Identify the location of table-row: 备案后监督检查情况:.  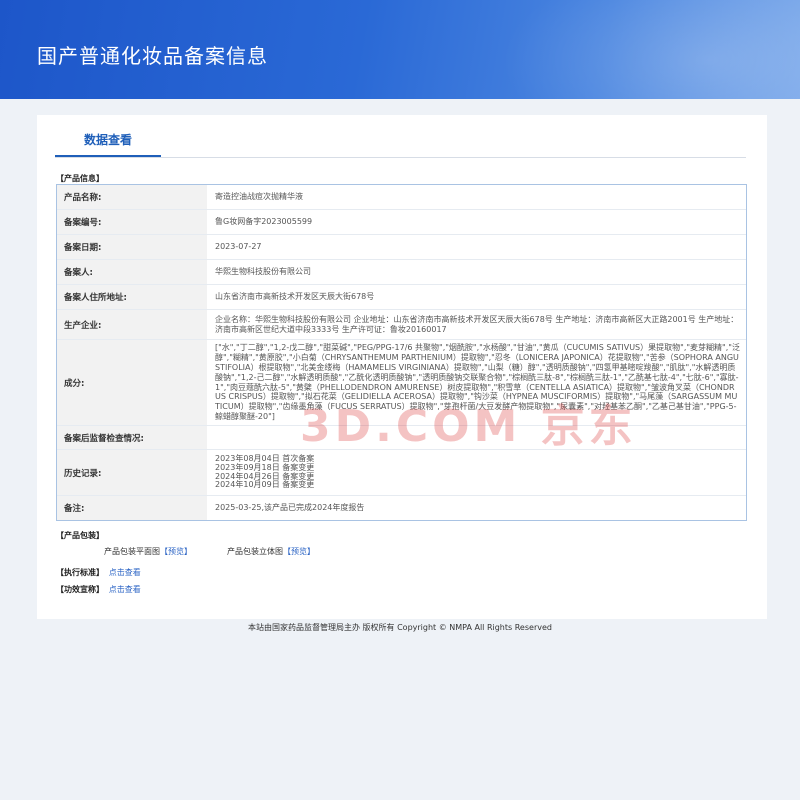
(401, 438).